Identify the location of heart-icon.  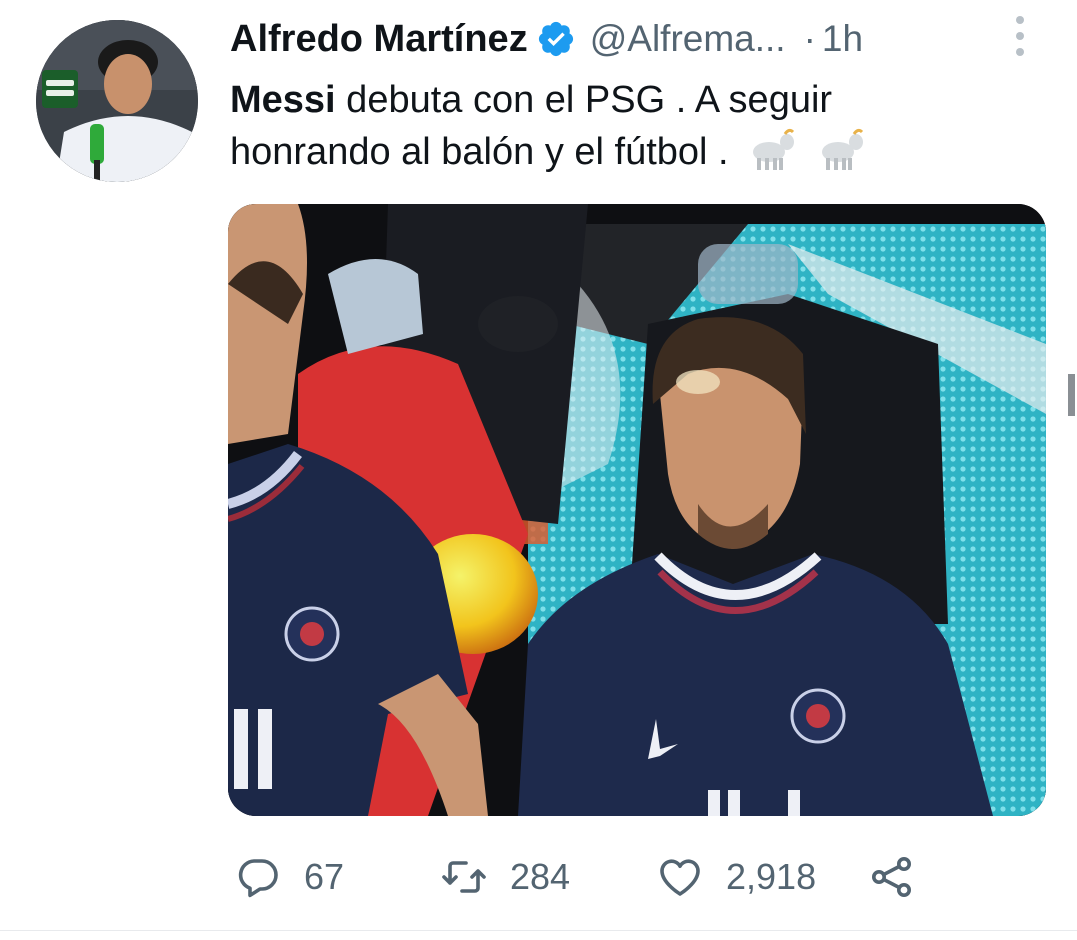
(680, 877).